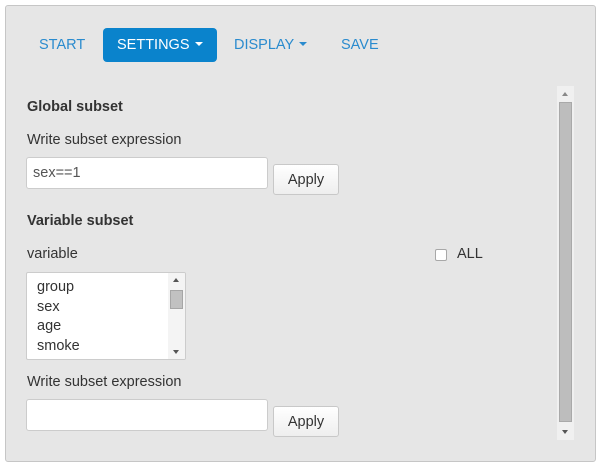 Image resolution: width=600 pixels, height=467 pixels. I want to click on nav-save: SAVE, so click(360, 45).